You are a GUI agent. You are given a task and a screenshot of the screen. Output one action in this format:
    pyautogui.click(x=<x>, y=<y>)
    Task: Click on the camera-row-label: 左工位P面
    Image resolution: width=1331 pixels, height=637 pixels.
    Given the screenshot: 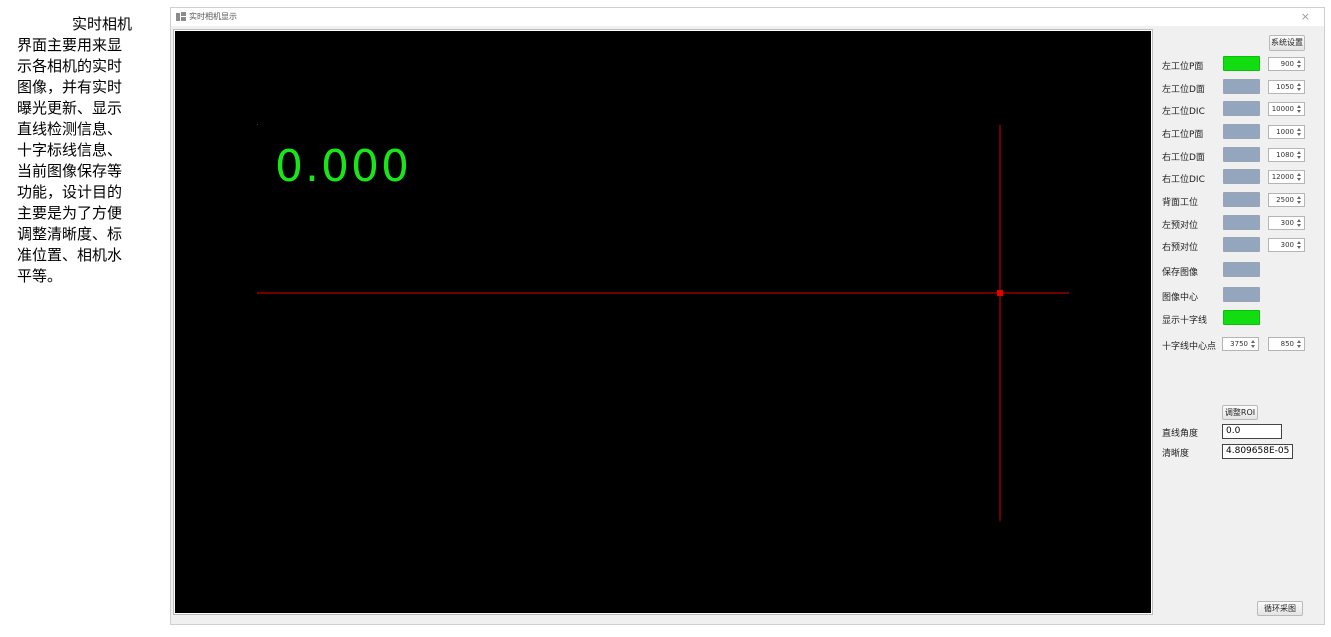 What is the action you would take?
    pyautogui.click(x=1183, y=67)
    